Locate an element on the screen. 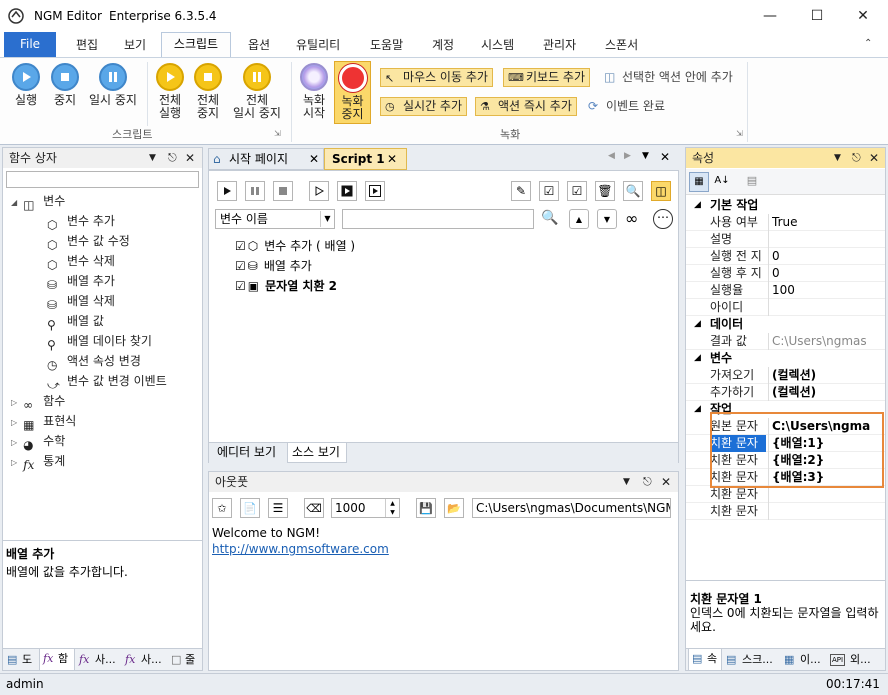 This screenshot has width=888, height=695. property-row: 결과 값 C:\Users\ngmas is located at coordinates (785, 341).